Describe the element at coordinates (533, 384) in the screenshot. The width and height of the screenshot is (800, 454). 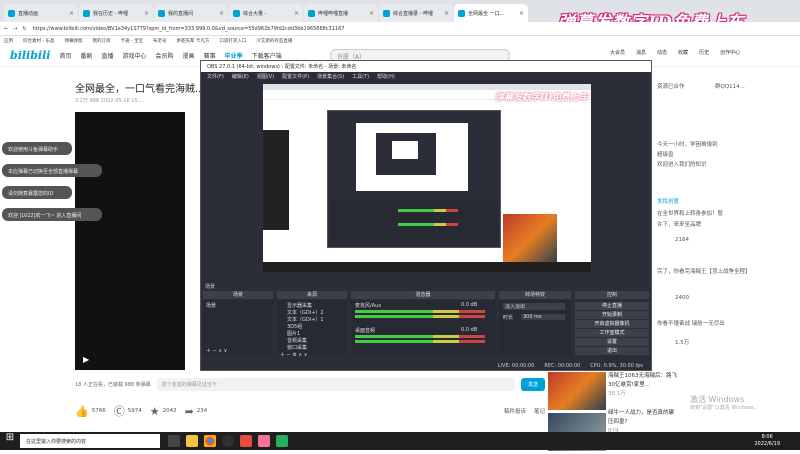
I see `send-button: 发送` at that location.